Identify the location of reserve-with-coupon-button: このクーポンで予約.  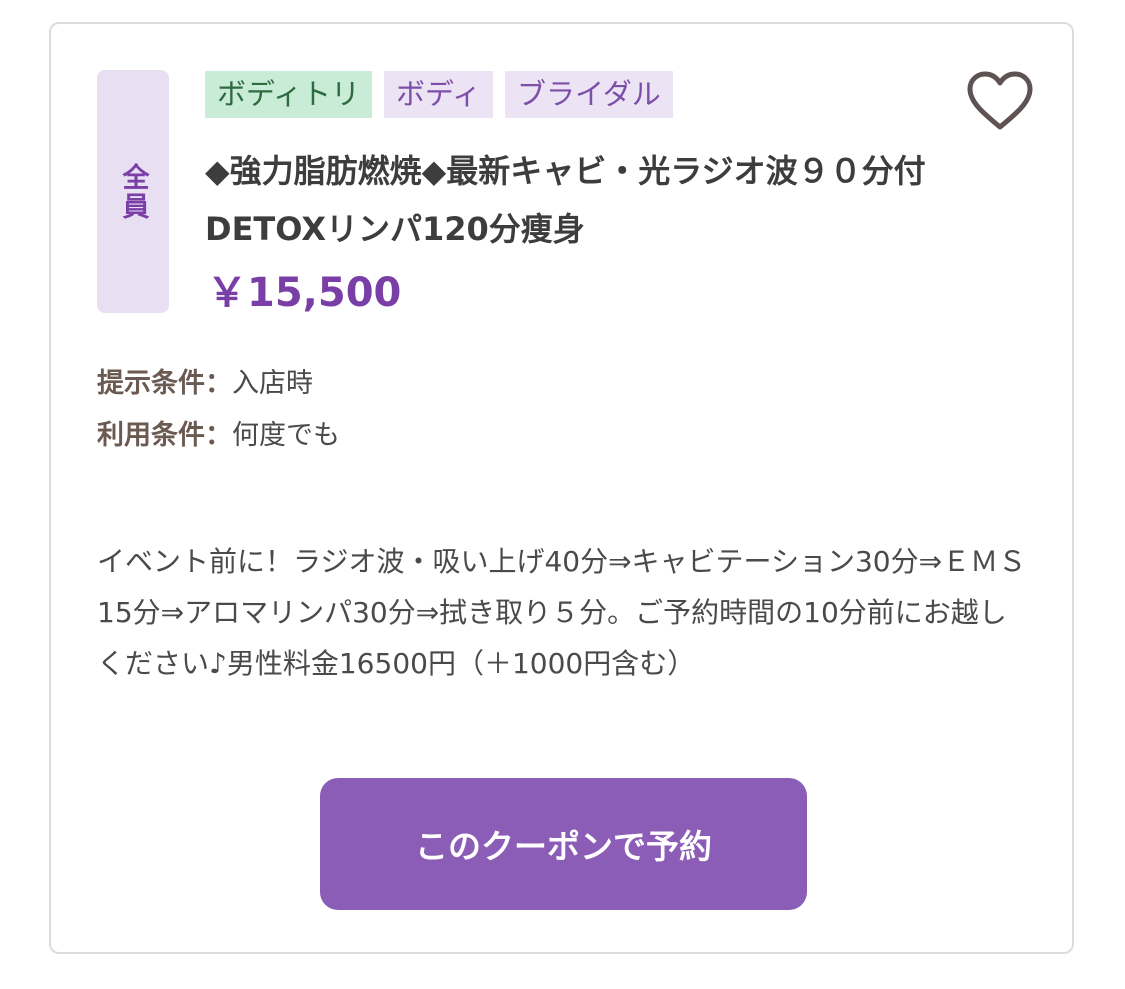
(563, 844).